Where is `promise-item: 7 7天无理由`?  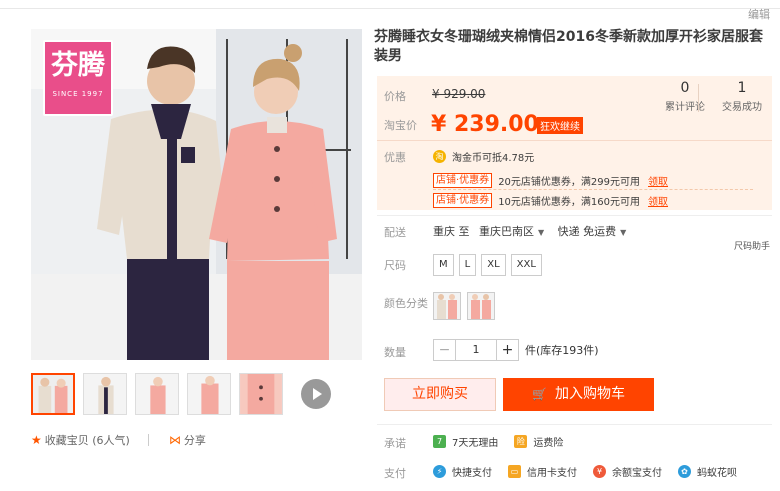
promise-item: 7 7天无理由 is located at coordinates (465, 441).